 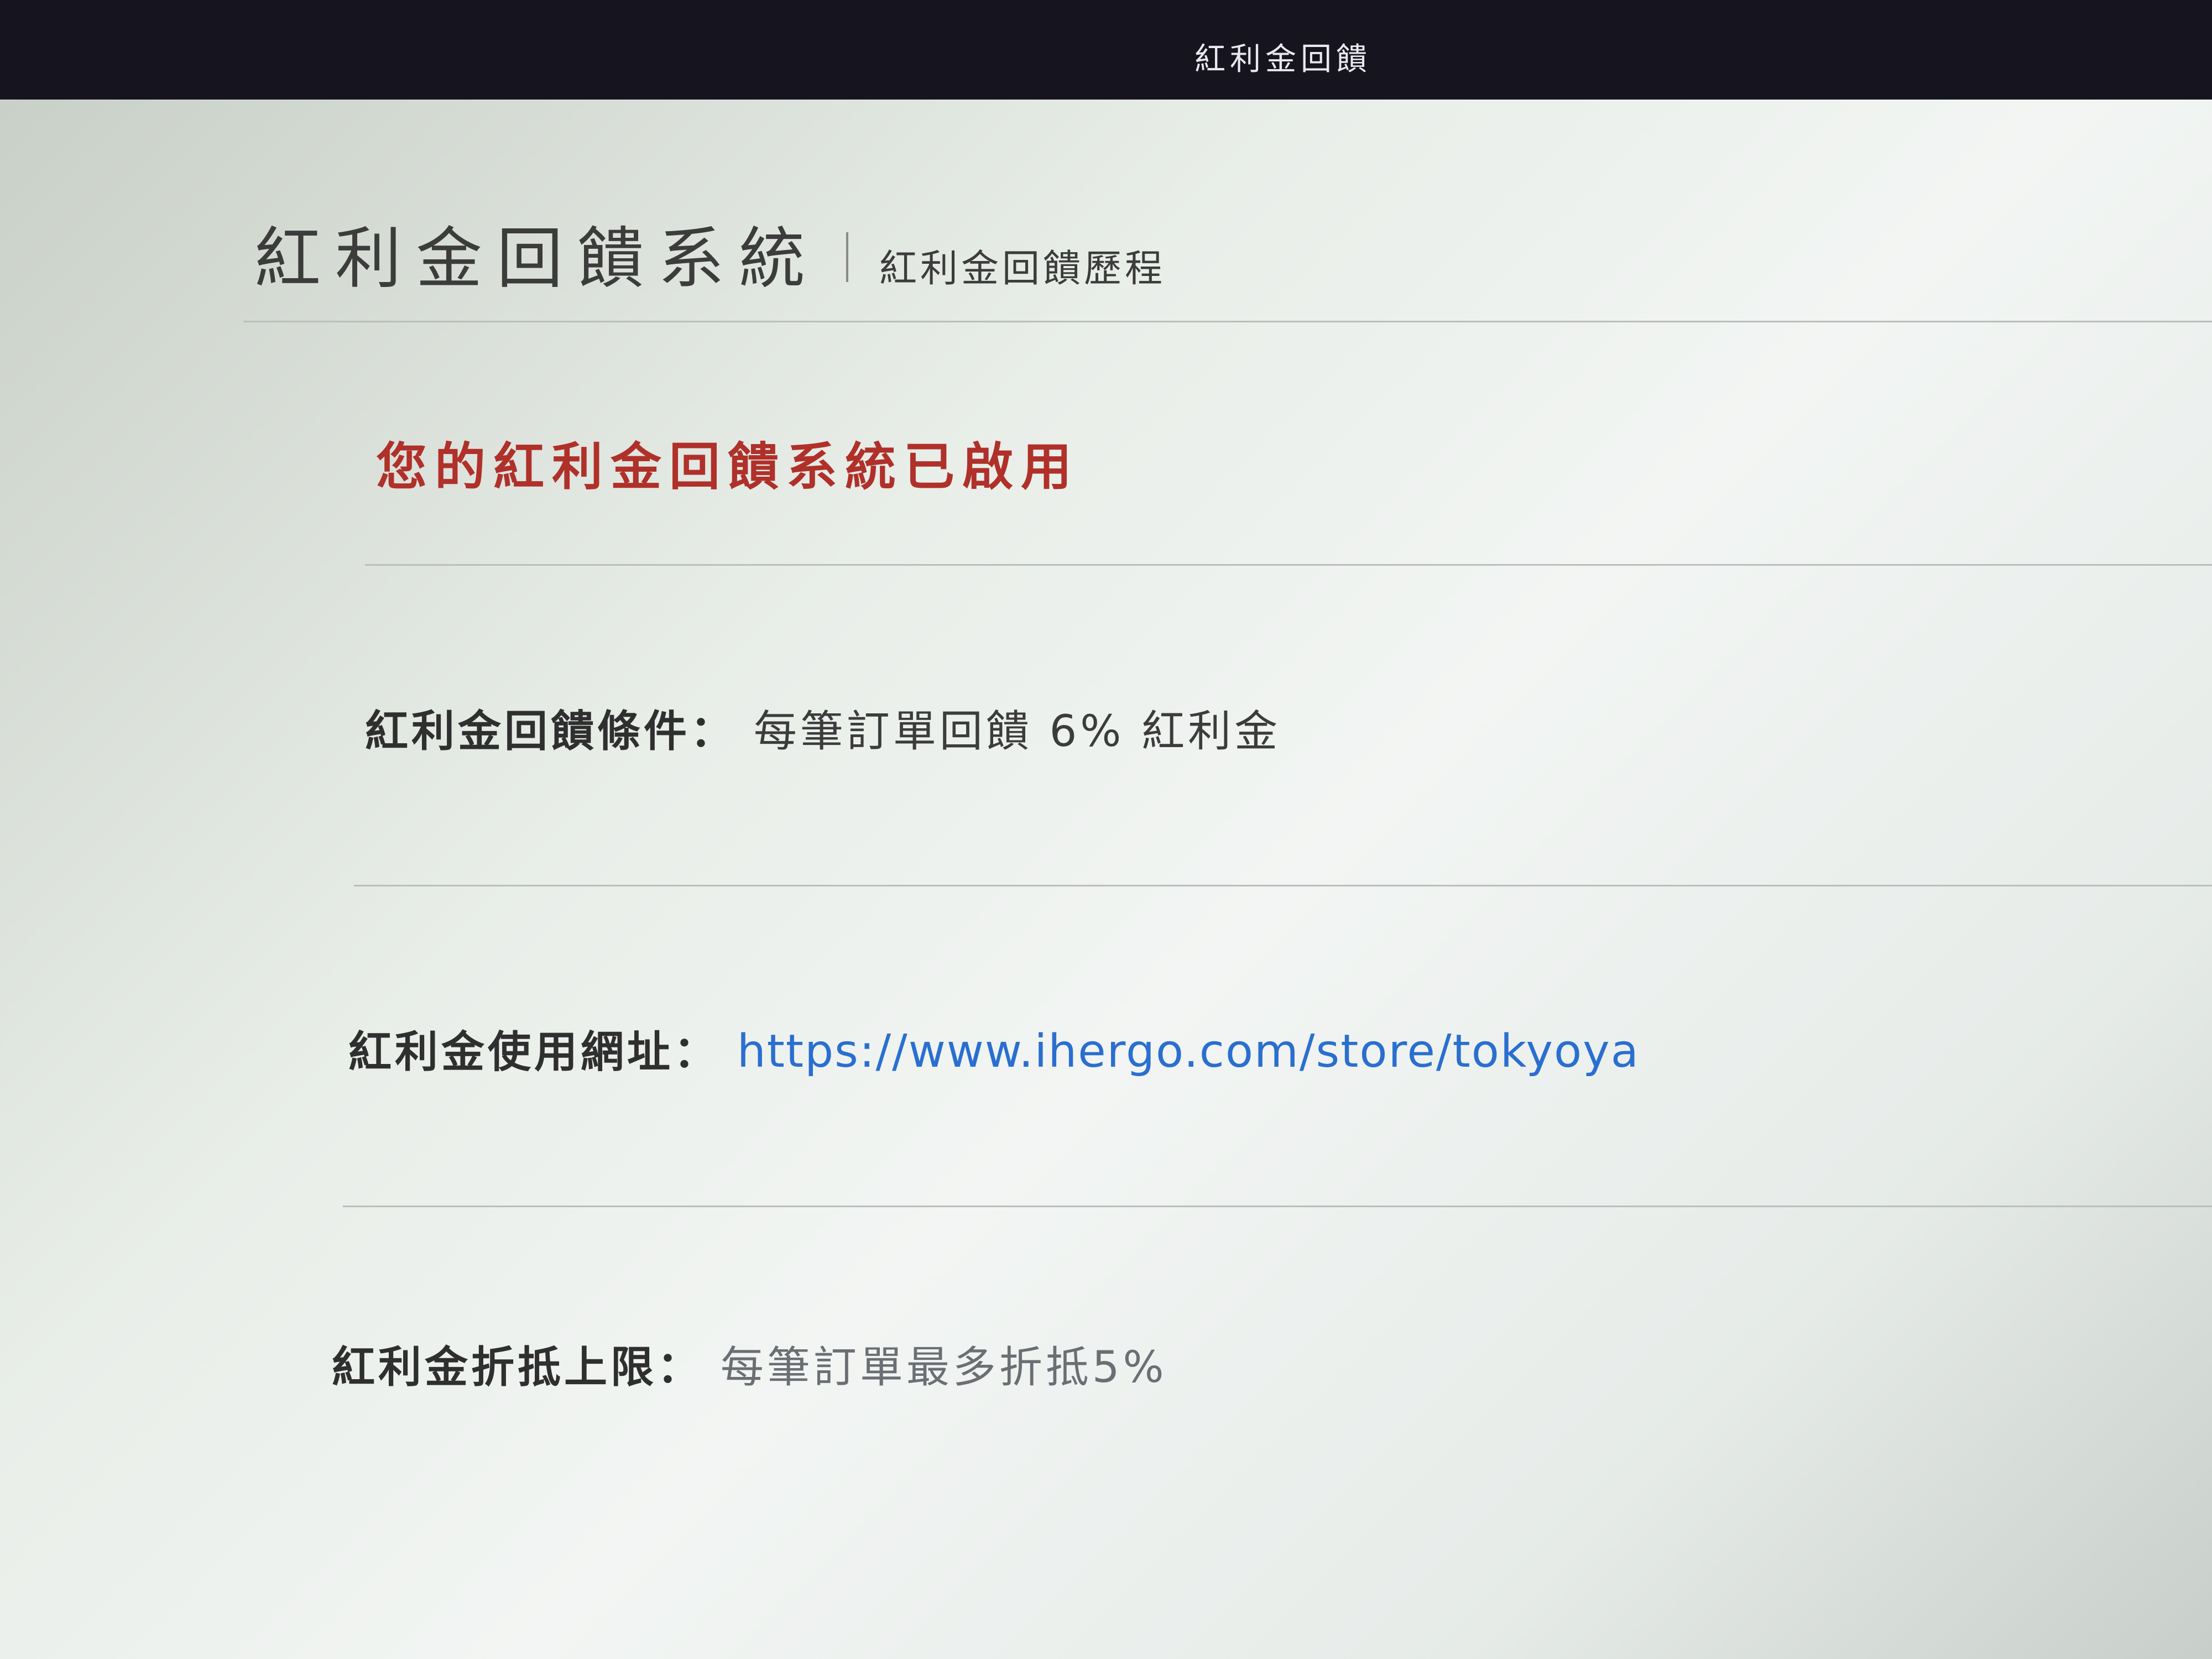 I want to click on info-row-limit: 紅利金折抵上限： 每筆訂單最多折抵5%, so click(x=750, y=1364).